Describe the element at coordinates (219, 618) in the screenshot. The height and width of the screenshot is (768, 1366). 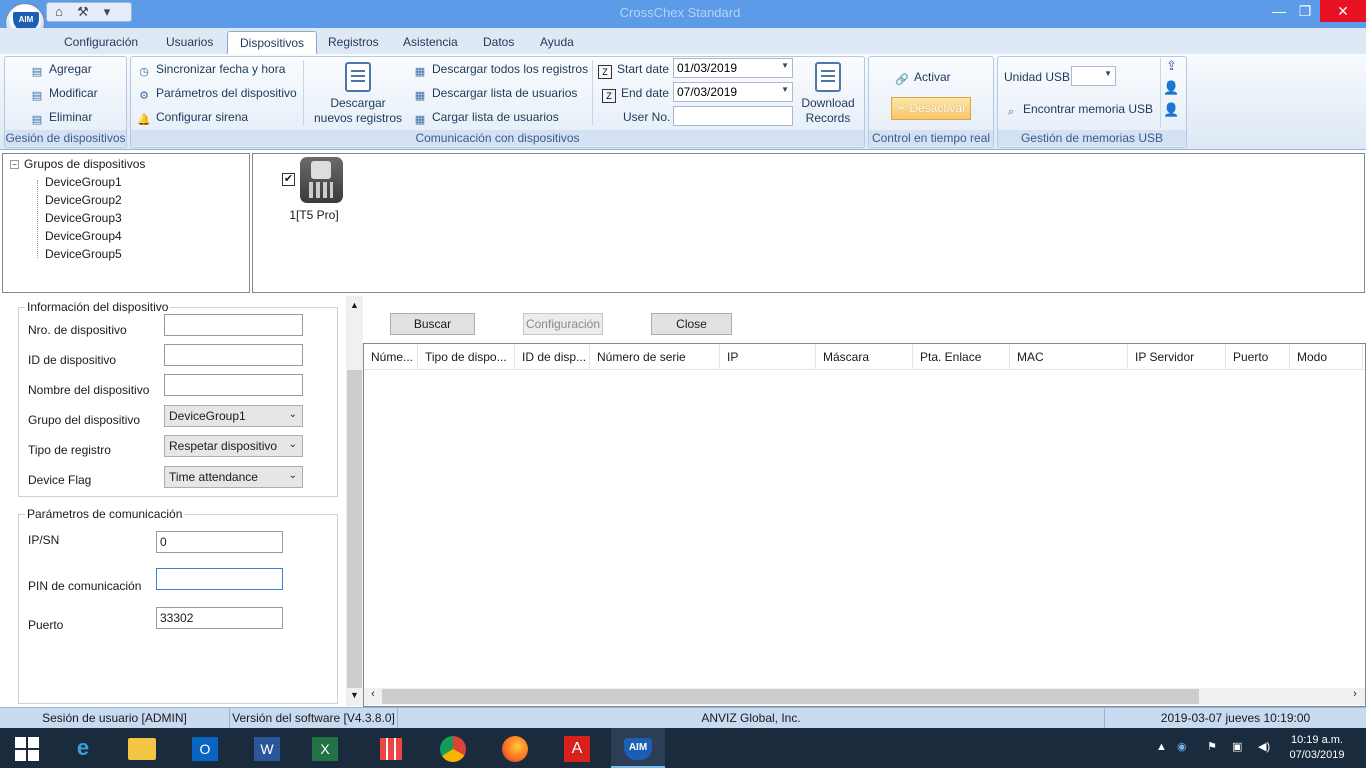
I see `port-input: 33302` at that location.